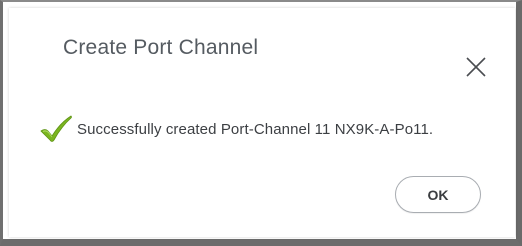  Describe the element at coordinates (476, 67) in the screenshot. I see `close-icon` at that location.